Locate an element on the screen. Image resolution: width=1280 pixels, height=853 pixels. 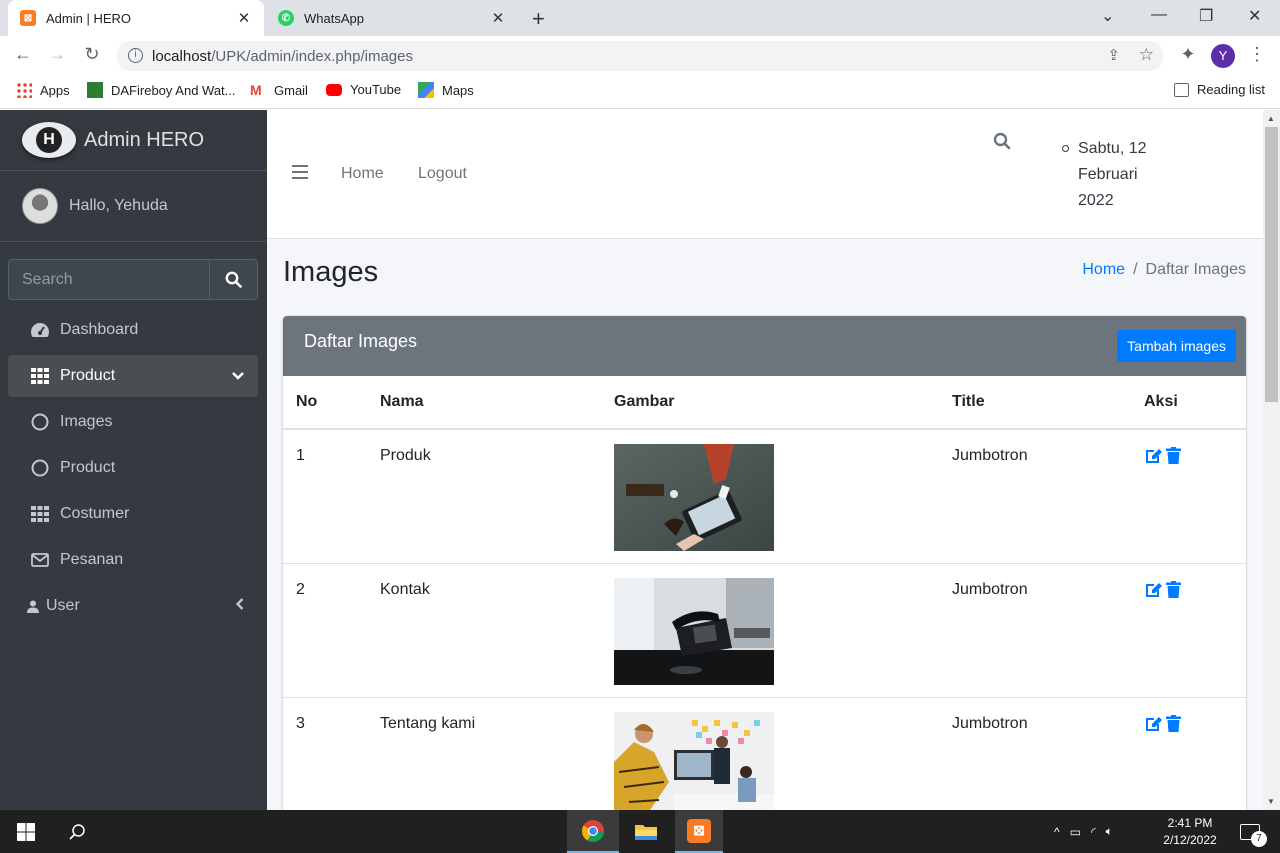
xampp-icon: ⊠ is located at coordinates (699, 830).